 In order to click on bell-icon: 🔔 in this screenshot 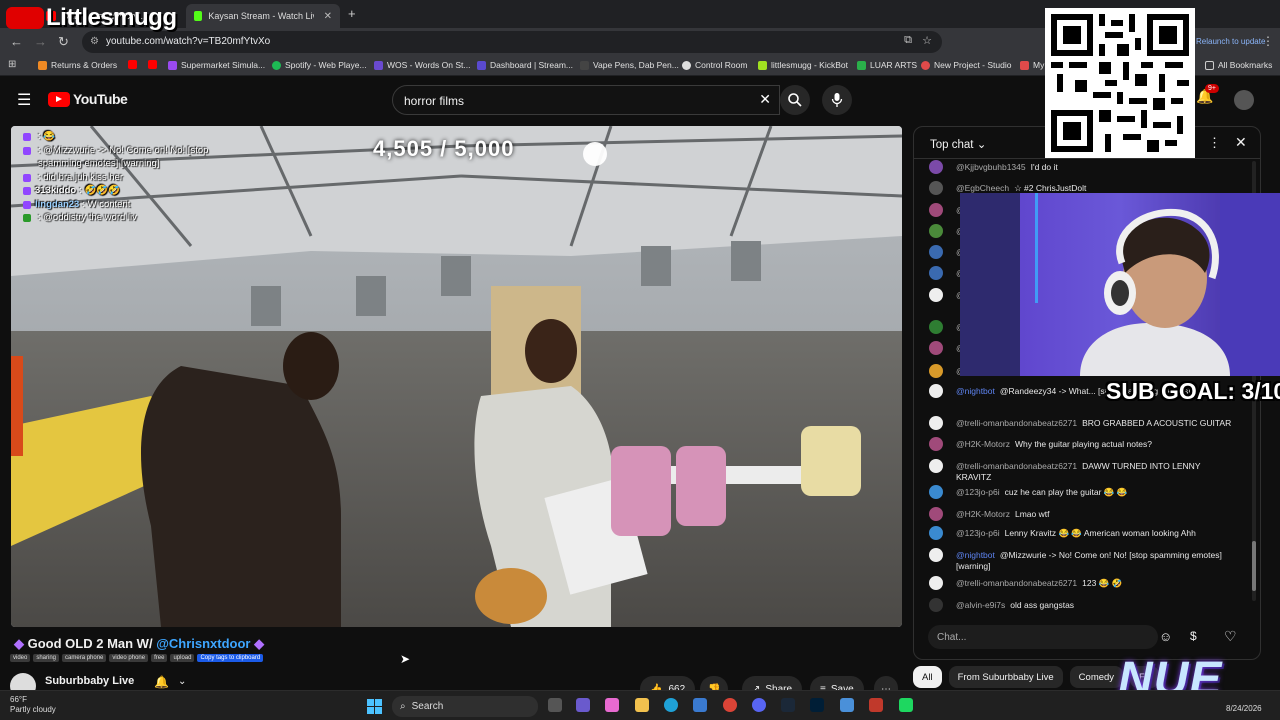, I will do `click(161, 682)`.